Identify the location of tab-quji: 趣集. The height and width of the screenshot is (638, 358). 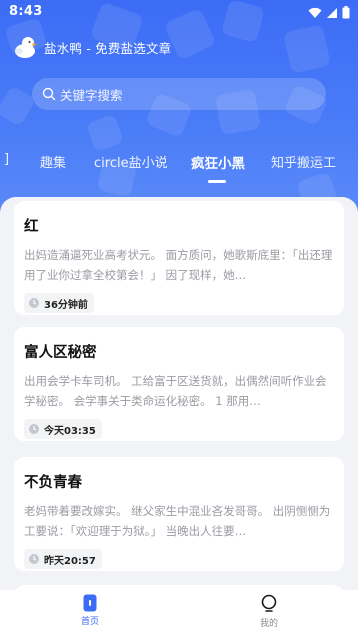
(53, 161).